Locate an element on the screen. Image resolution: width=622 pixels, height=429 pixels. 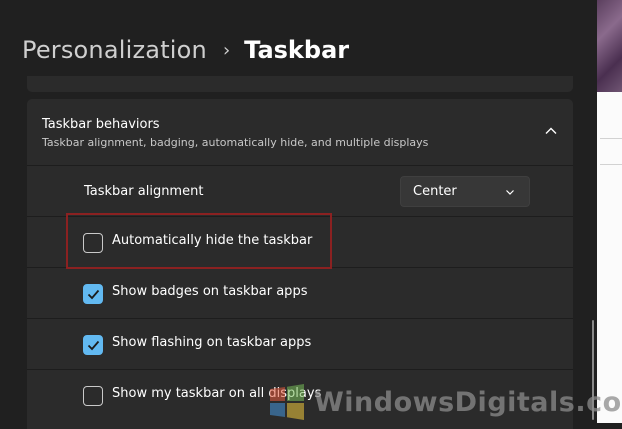
chevron-up-icon is located at coordinates (551, 131).